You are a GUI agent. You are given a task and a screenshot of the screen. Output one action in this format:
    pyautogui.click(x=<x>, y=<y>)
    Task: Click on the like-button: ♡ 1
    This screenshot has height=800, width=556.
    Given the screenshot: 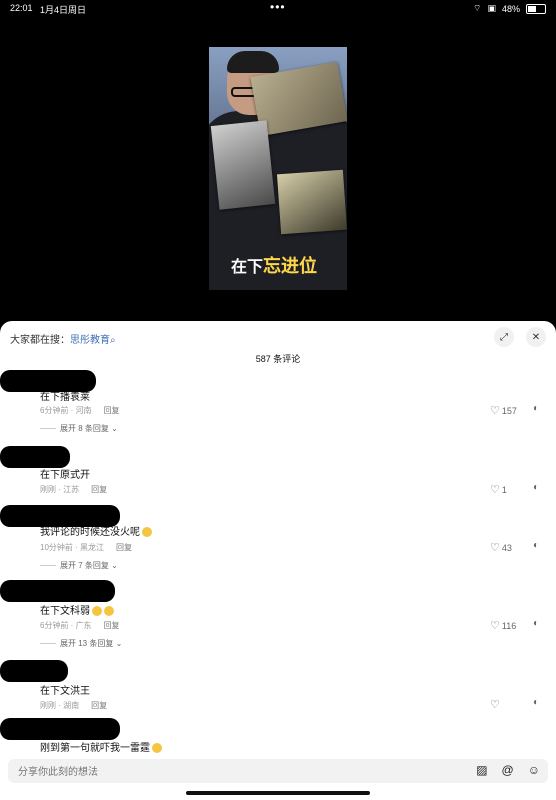 What is the action you would take?
    pyautogui.click(x=498, y=489)
    